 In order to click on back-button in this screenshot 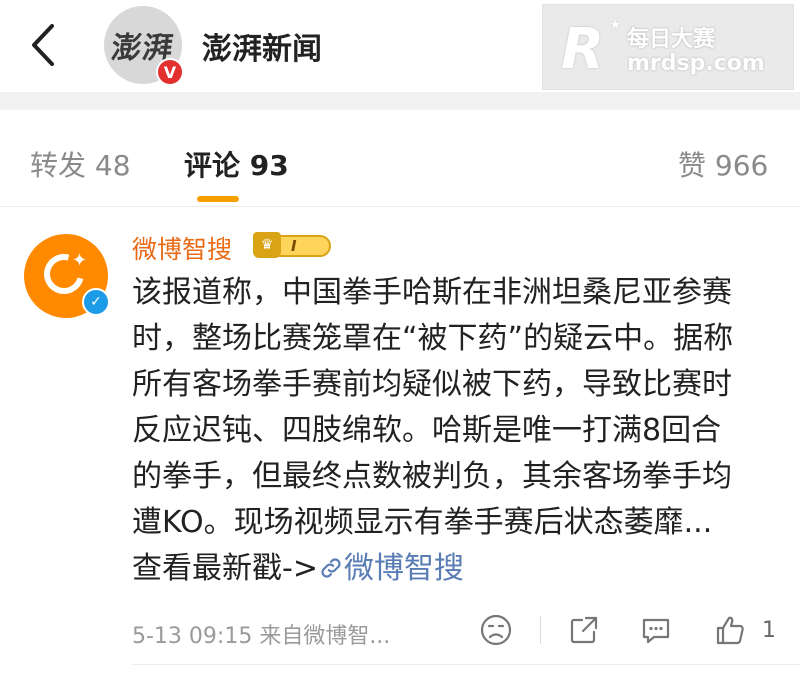, I will do `click(44, 45)`.